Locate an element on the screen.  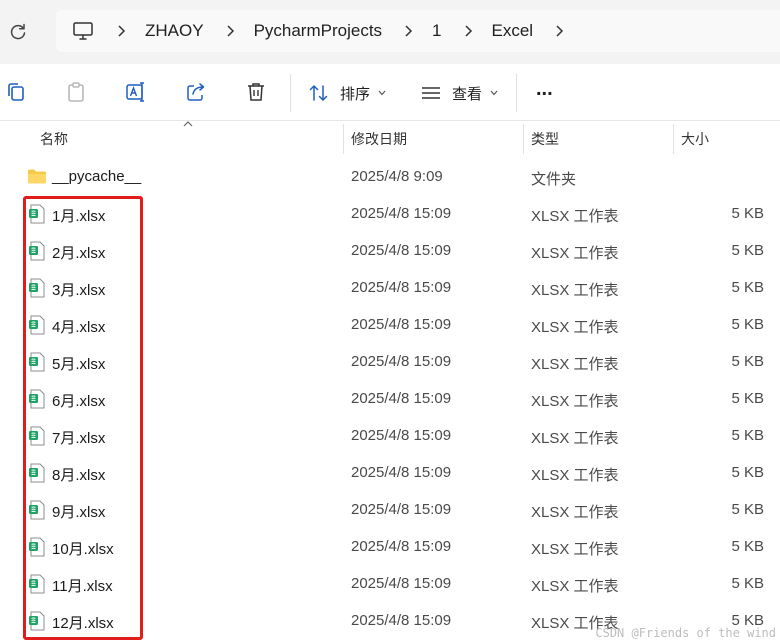
file-row: 1月.xlsx 2025/4/8 15:09 XLSX 工作表 5 KB is located at coordinates (390, 213).